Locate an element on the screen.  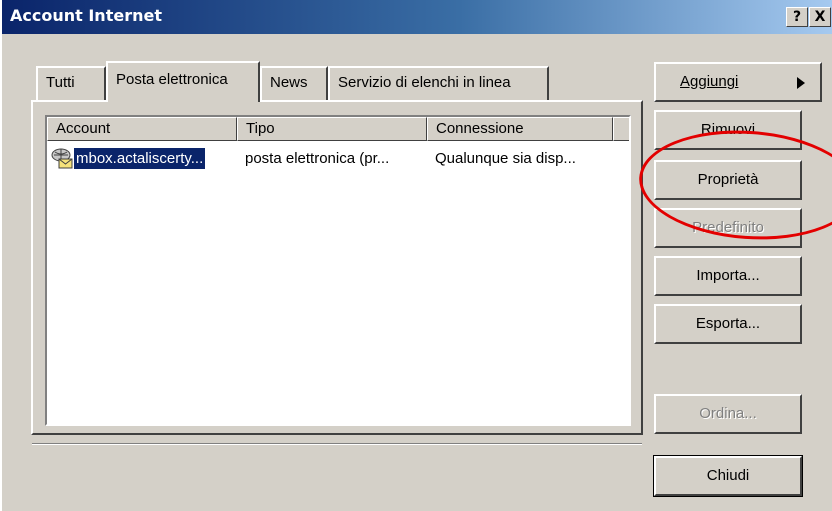
column-header-filler is located at coordinates (621, 129).